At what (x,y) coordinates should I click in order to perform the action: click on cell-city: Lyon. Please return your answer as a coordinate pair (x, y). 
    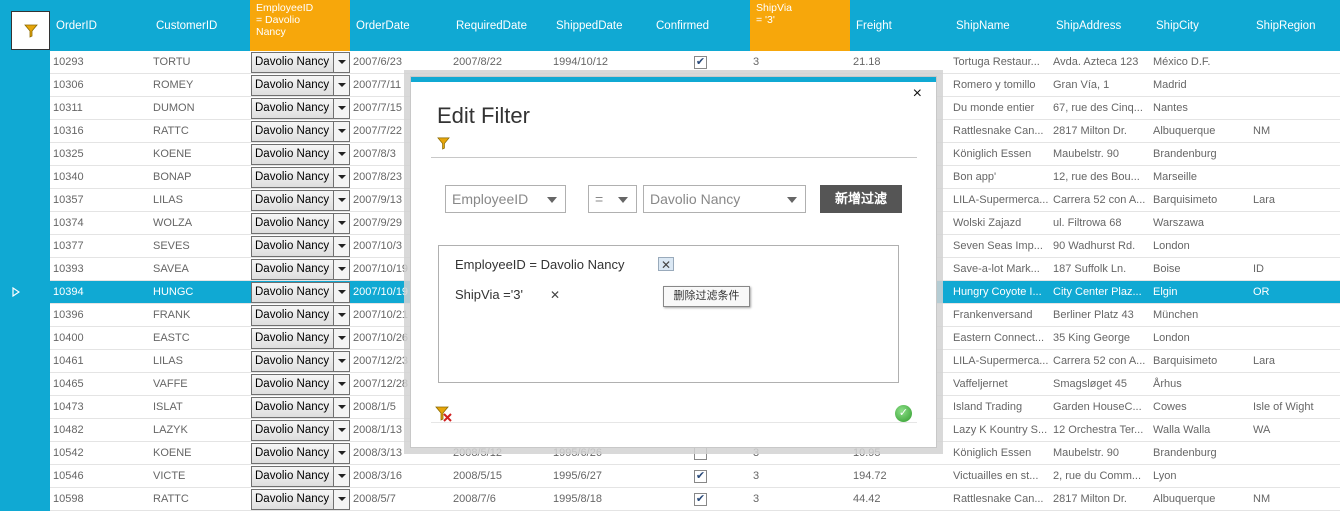
    Looking at the image, I should click on (1165, 476).